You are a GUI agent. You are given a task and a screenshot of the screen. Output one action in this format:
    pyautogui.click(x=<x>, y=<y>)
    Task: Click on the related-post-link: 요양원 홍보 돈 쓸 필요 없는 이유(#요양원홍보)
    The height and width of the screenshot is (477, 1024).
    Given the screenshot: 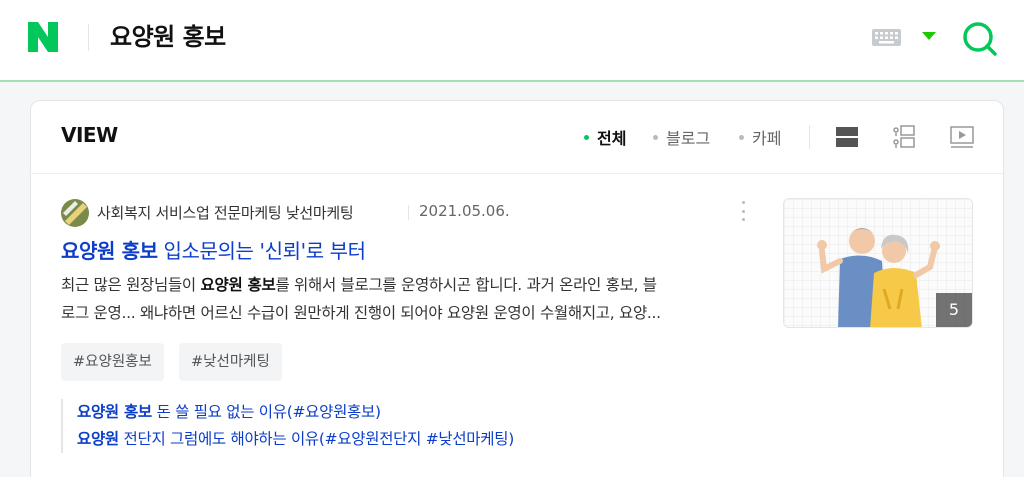 What is the action you would take?
    pyautogui.click(x=295, y=412)
    